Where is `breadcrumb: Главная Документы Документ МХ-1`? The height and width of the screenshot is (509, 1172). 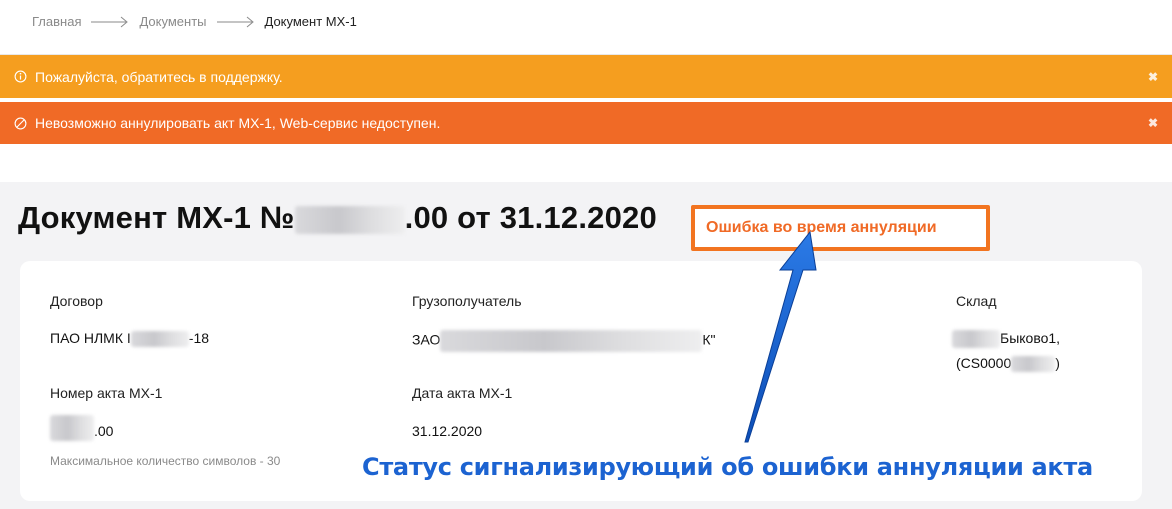
breadcrumb: Главная Документы Документ МХ-1 is located at coordinates (194, 21).